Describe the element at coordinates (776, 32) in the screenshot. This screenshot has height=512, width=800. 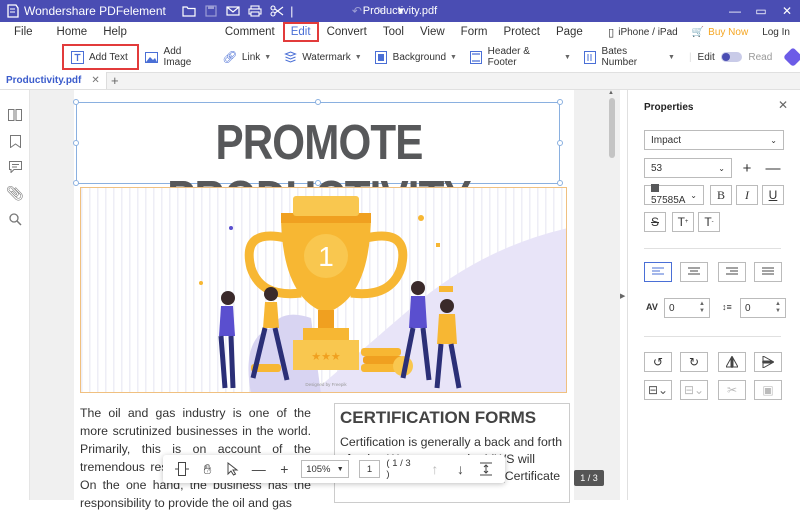
I see `login-link: Log In` at that location.